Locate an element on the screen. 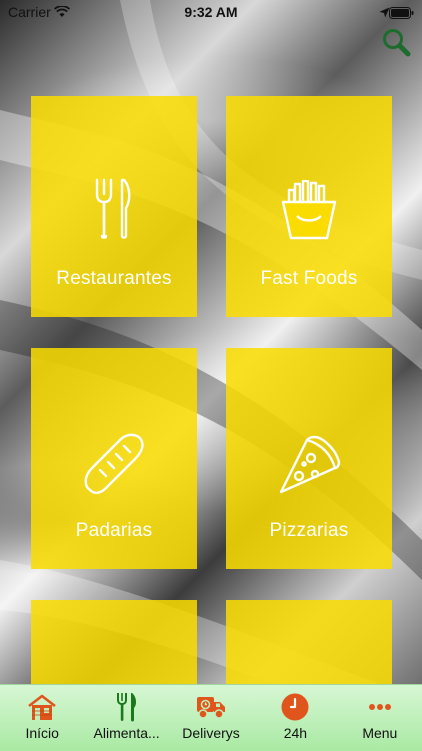 Image resolution: width=422 pixels, height=751 pixels. category-tile-pizzarias: Pizzarias is located at coordinates (309, 458).